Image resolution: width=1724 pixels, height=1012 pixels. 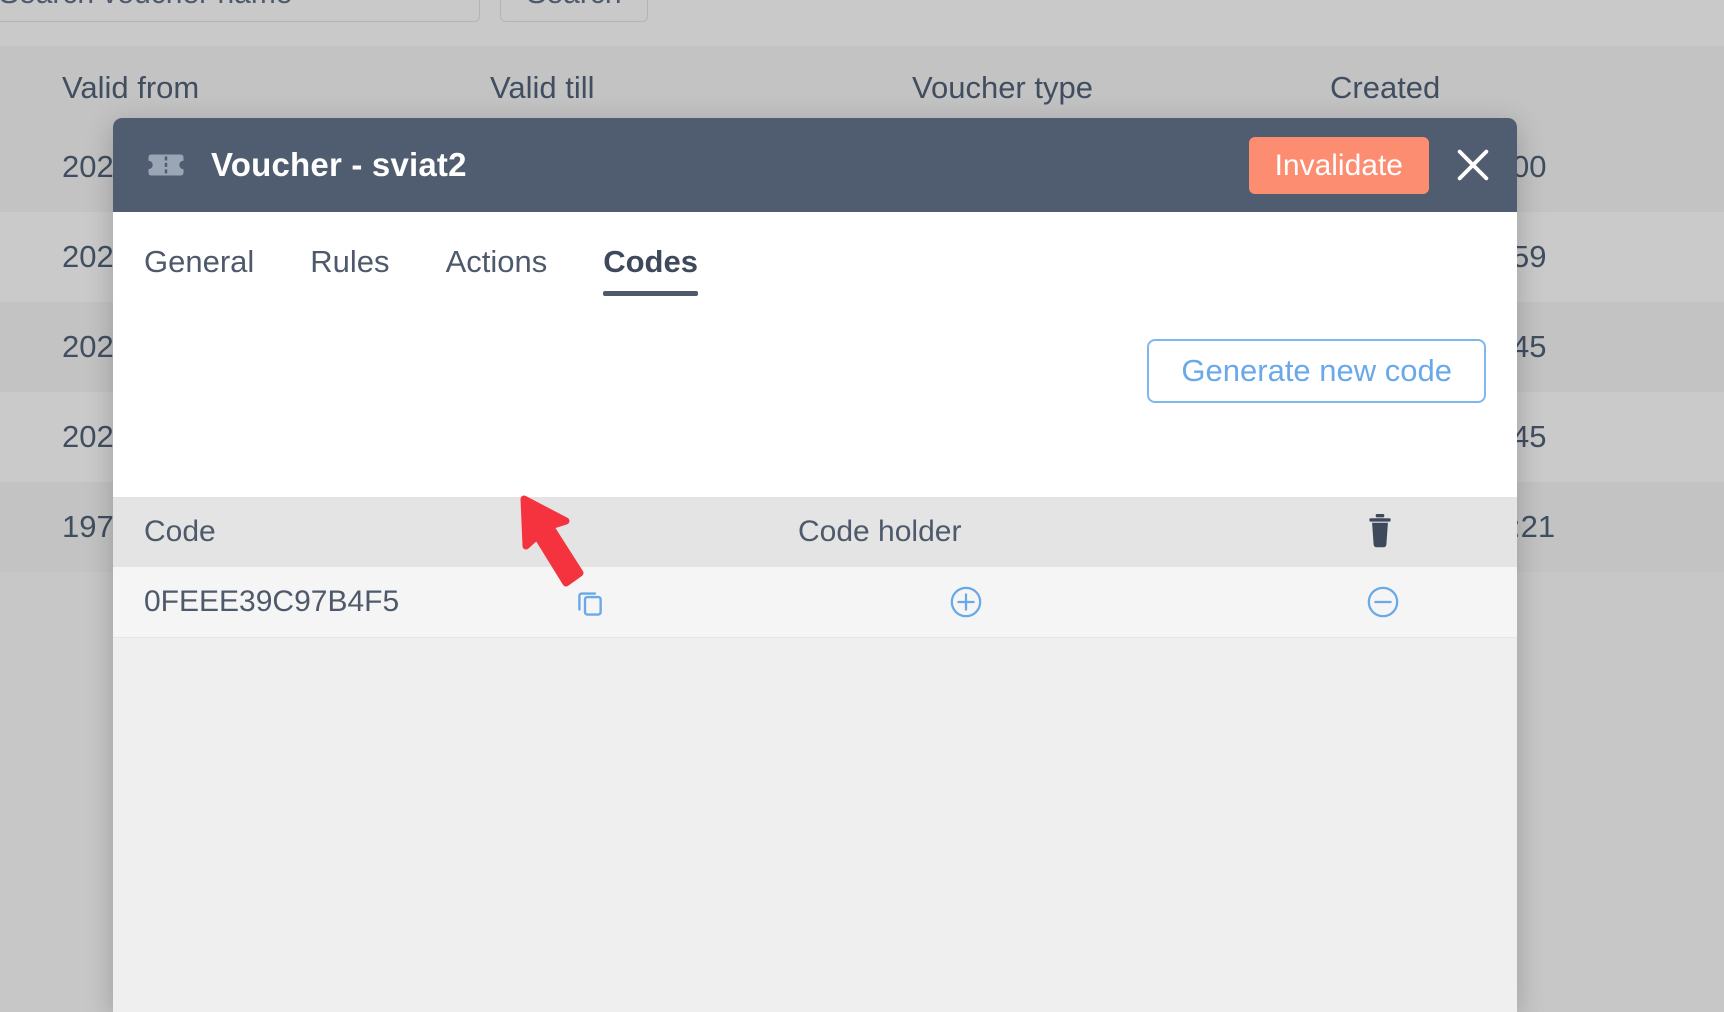 I want to click on close-button, so click(x=1473, y=165).